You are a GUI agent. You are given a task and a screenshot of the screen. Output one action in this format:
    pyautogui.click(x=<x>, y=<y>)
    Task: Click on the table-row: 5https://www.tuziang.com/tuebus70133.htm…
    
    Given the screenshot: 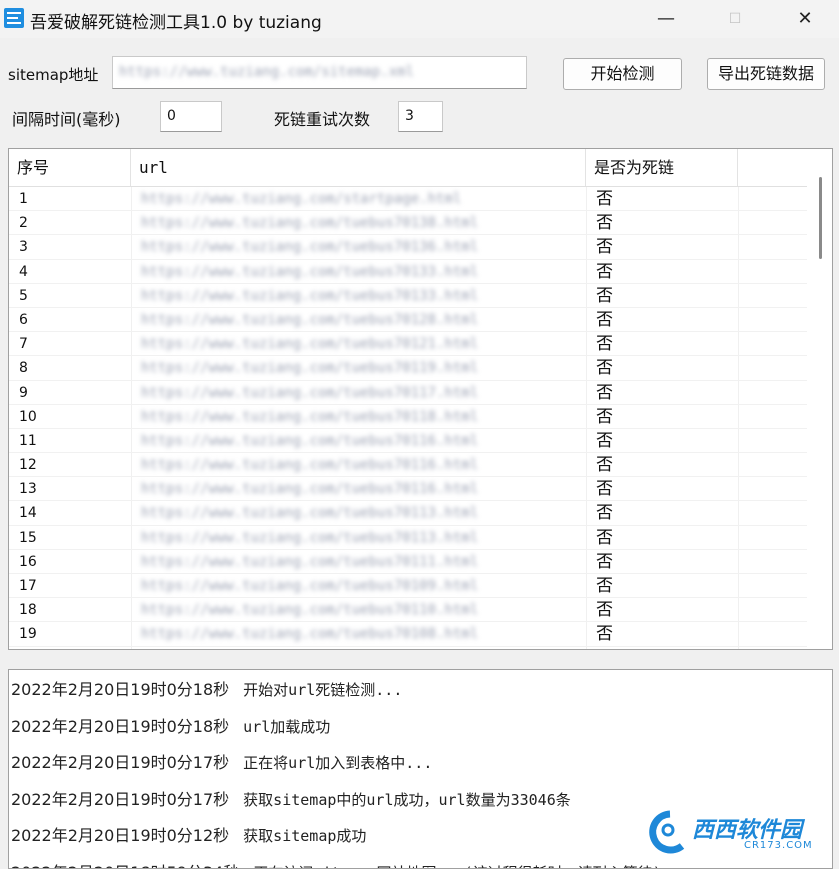 What is the action you would take?
    pyautogui.click(x=408, y=296)
    